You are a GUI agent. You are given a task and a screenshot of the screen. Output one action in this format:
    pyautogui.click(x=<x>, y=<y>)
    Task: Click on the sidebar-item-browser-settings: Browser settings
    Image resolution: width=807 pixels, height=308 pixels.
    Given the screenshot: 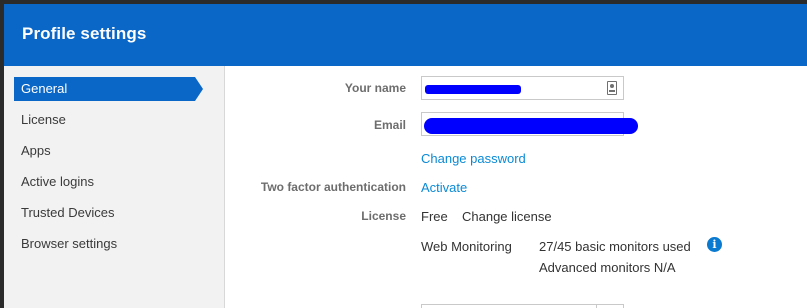 What is the action you would take?
    pyautogui.click(x=114, y=244)
    